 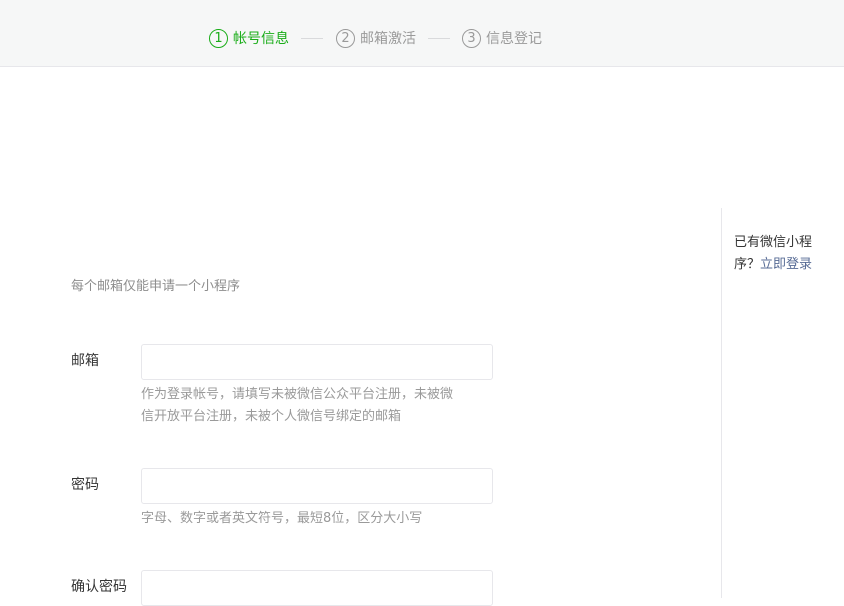 I want to click on password-hint: 字母、数字或者英文符号，最短8位，区分大小写, so click(x=282, y=518).